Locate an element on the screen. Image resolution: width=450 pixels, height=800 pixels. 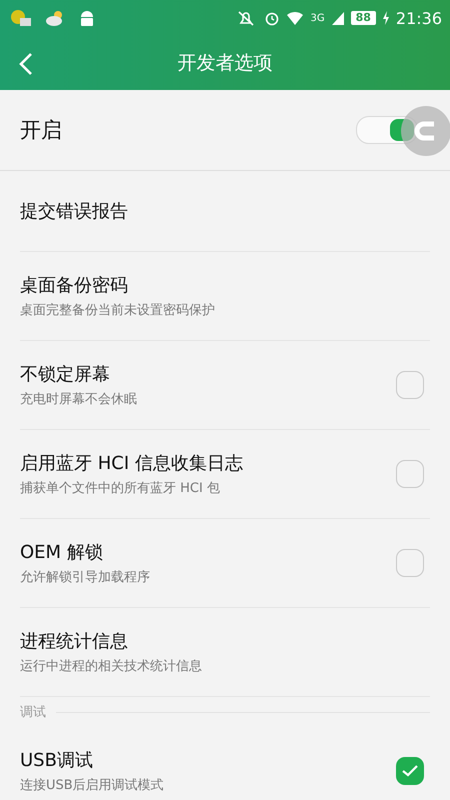
signal-icon is located at coordinates (337, 18).